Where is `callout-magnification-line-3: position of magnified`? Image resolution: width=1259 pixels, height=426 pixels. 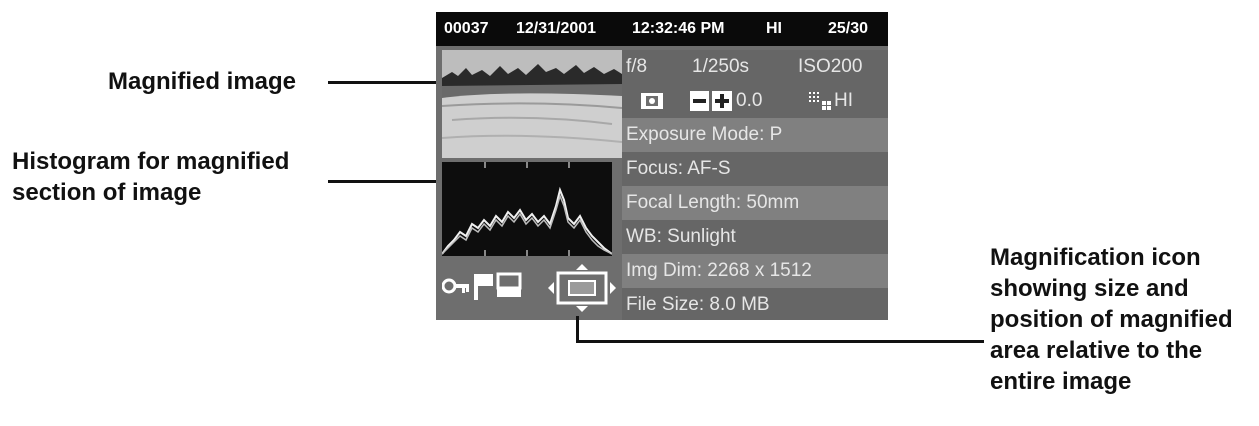 callout-magnification-line-3: position of magnified is located at coordinates (1111, 319).